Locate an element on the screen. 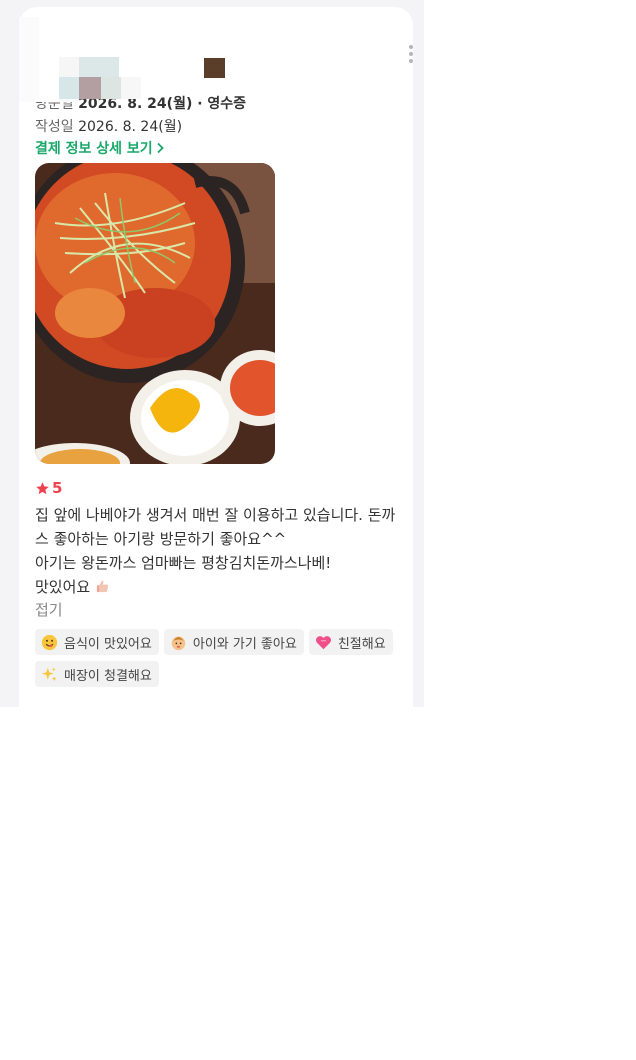  tag-clean: 매장이 청결해요 is located at coordinates (97, 674).